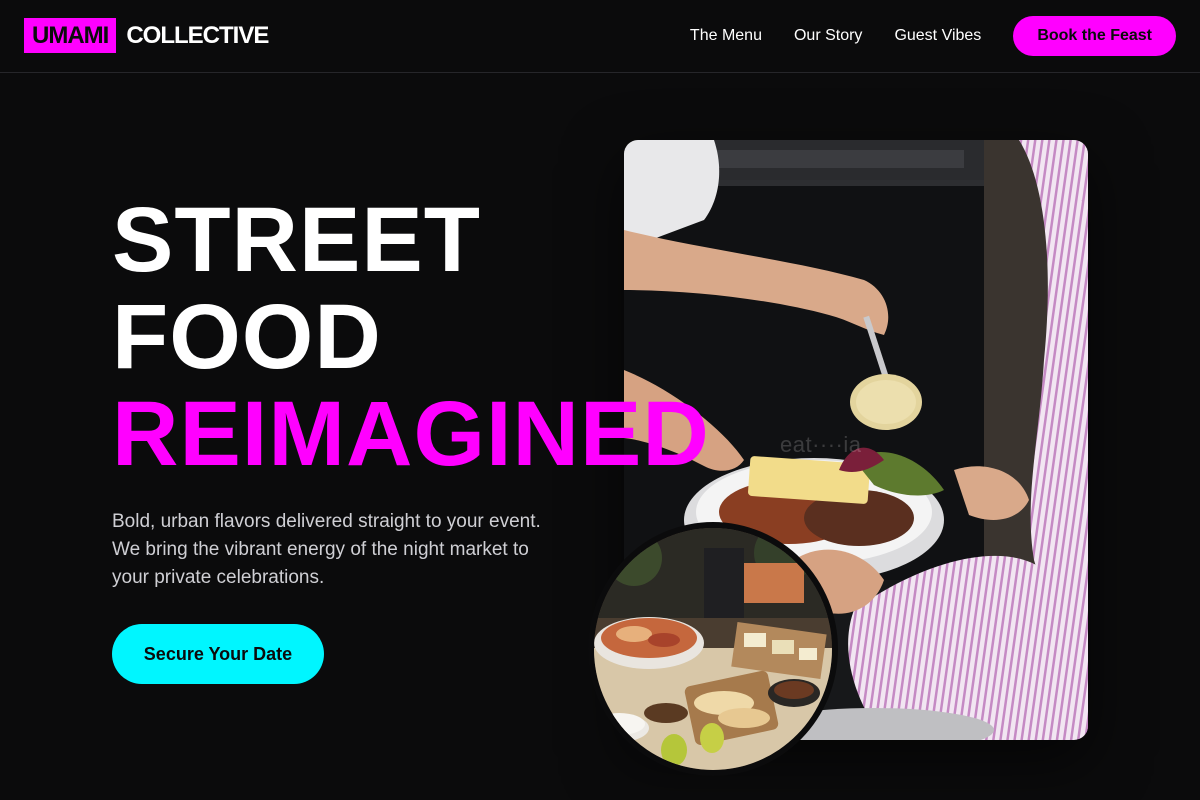 This screenshot has height=800, width=1200. Describe the element at coordinates (726, 36) in the screenshot. I see `nav-link-menu: The Menu` at that location.